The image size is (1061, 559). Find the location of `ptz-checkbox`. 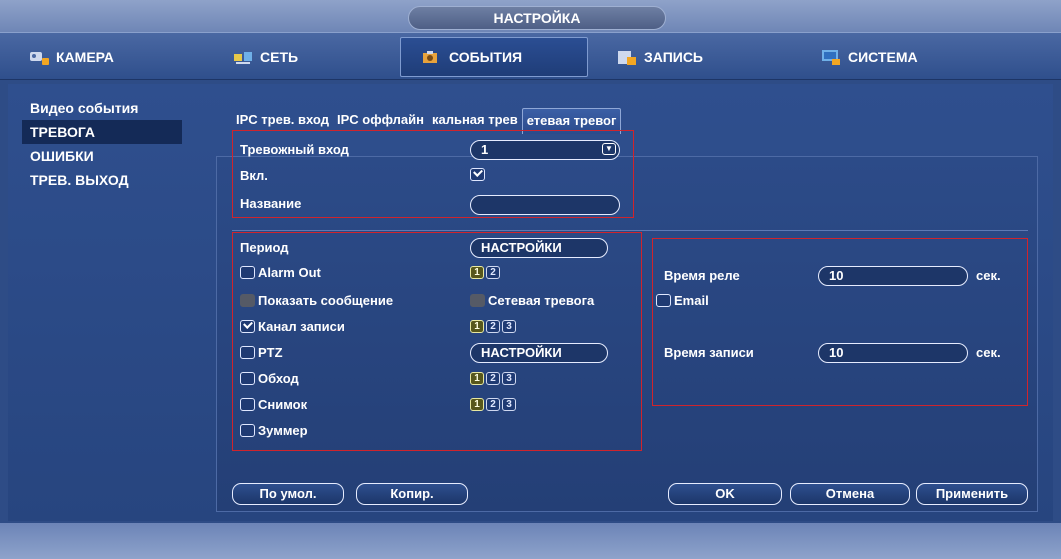

ptz-checkbox is located at coordinates (247, 352).